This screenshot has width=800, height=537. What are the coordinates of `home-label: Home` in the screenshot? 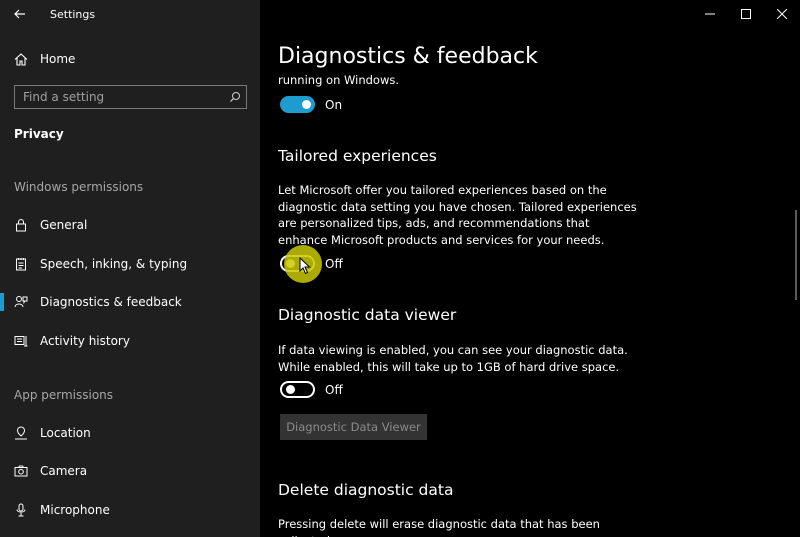 It's located at (58, 59).